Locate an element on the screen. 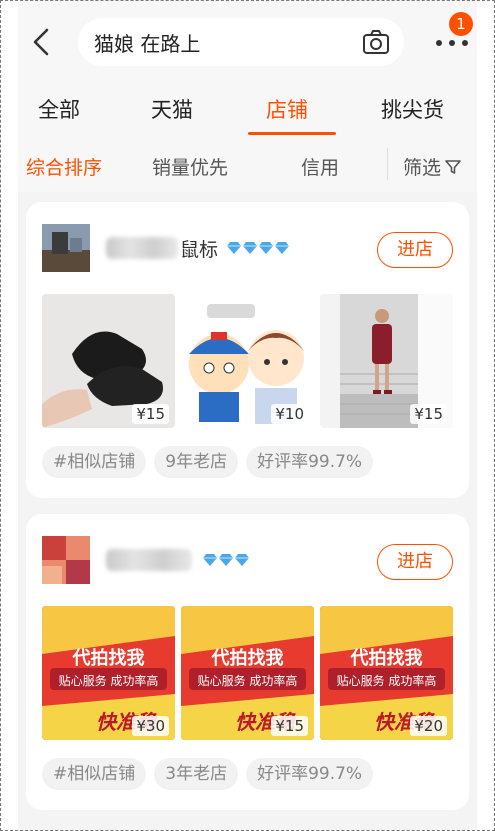 The height and width of the screenshot is (831, 495). top-bar: 猫娘 在路上 1 is located at coordinates (247, 42).